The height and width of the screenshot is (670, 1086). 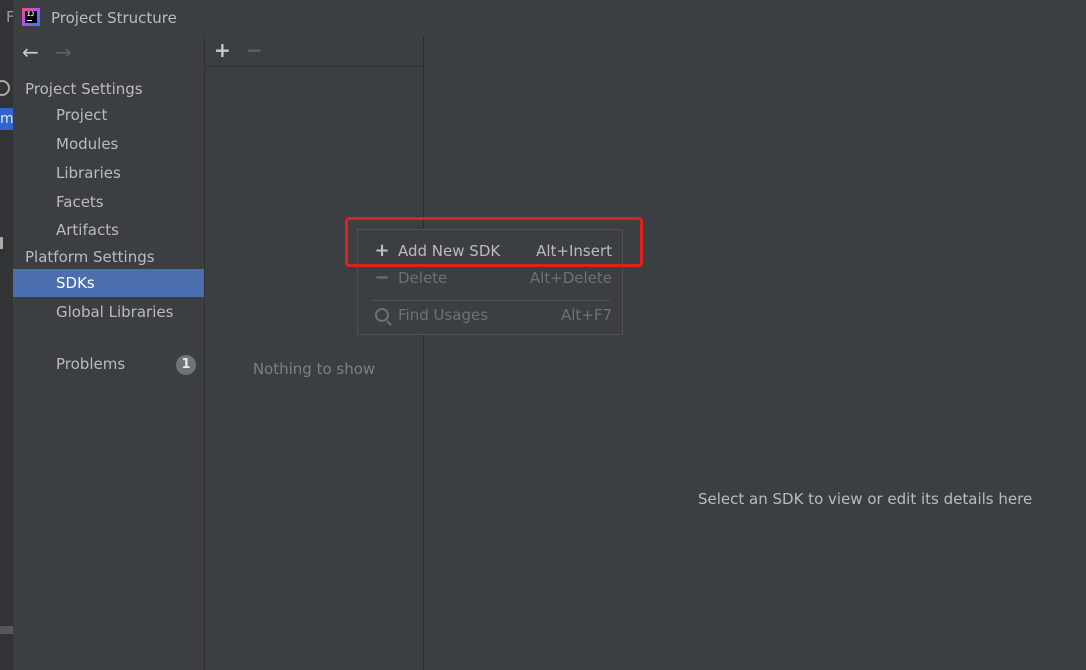 I want to click on search-icon, so click(x=382, y=315).